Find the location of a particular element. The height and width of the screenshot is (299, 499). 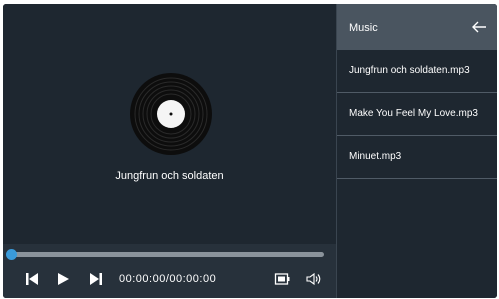

playlist-header: Music is located at coordinates (417, 27).